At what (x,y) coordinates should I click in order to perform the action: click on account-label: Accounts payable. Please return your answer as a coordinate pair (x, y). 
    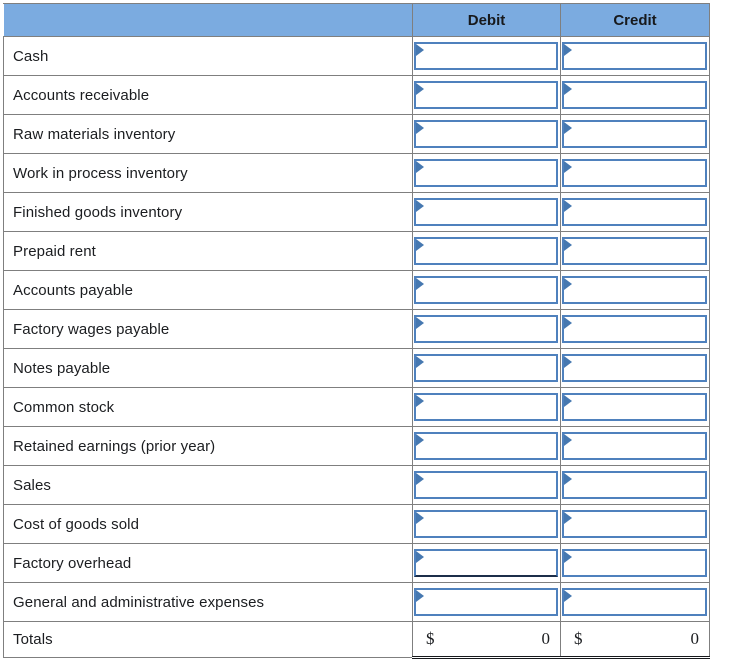
    Looking at the image, I should click on (208, 290).